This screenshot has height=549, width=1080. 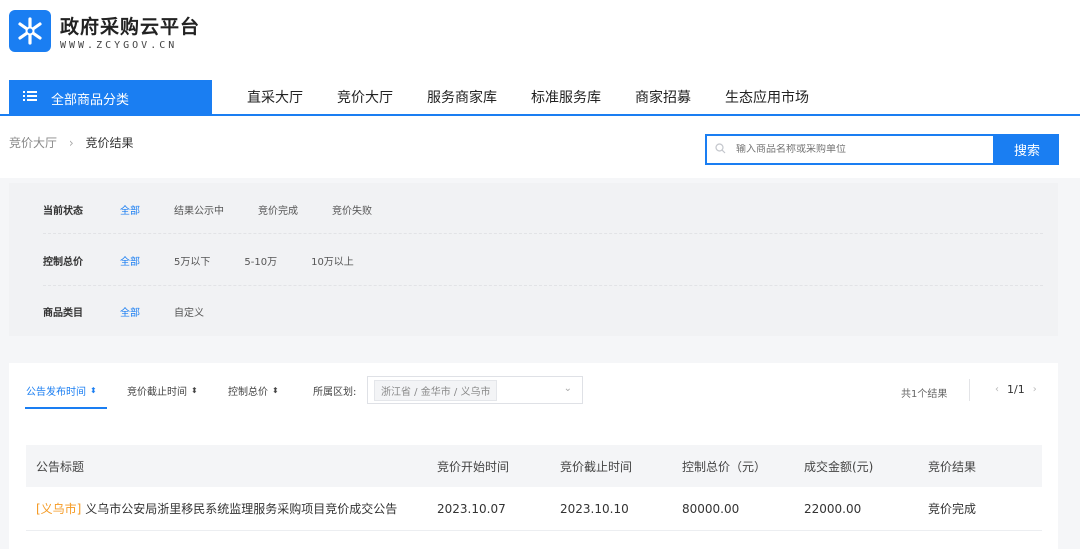 I want to click on row-deal: 22000.00, so click(x=833, y=508).